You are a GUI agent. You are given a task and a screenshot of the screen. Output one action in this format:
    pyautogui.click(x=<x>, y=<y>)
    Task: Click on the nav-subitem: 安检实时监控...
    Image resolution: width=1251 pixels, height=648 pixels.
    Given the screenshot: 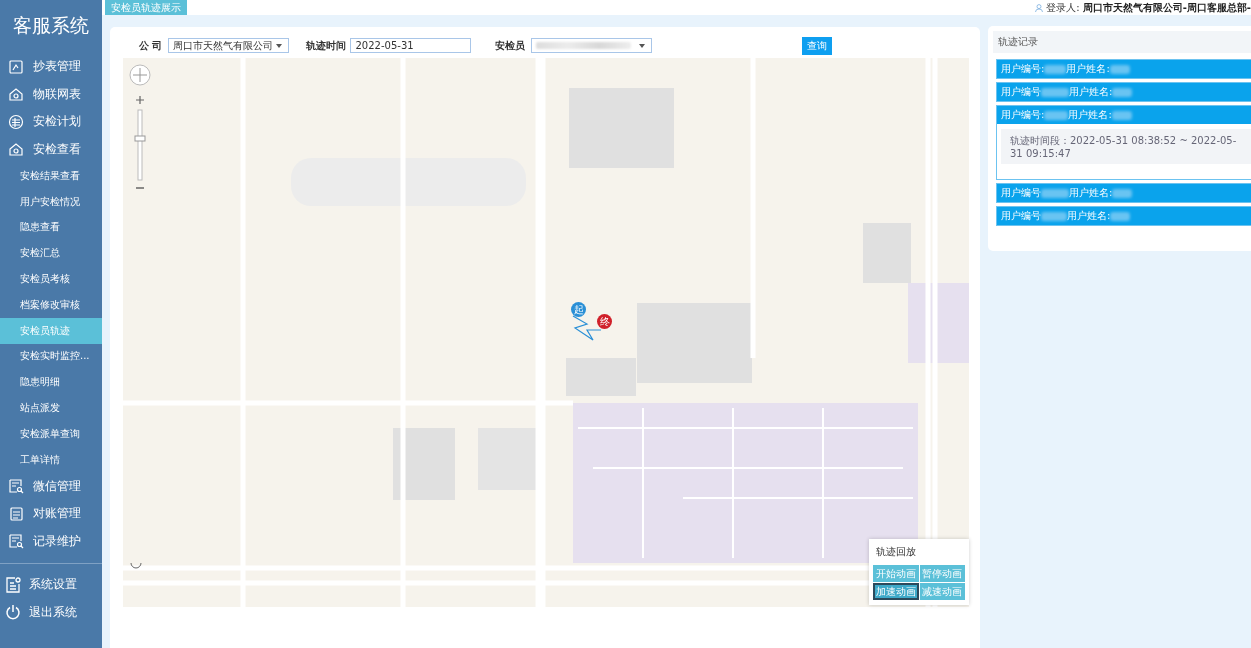 What is the action you would take?
    pyautogui.click(x=51, y=356)
    